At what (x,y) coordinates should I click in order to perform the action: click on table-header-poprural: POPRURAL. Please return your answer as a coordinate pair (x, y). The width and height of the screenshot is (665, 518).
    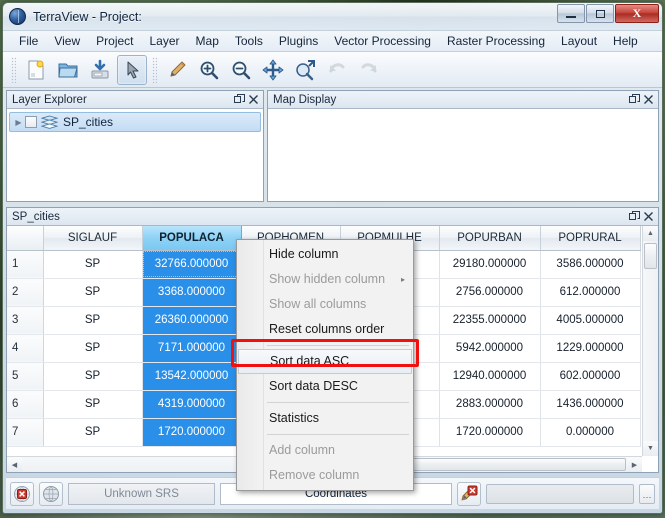
    Looking at the image, I should click on (590, 238).